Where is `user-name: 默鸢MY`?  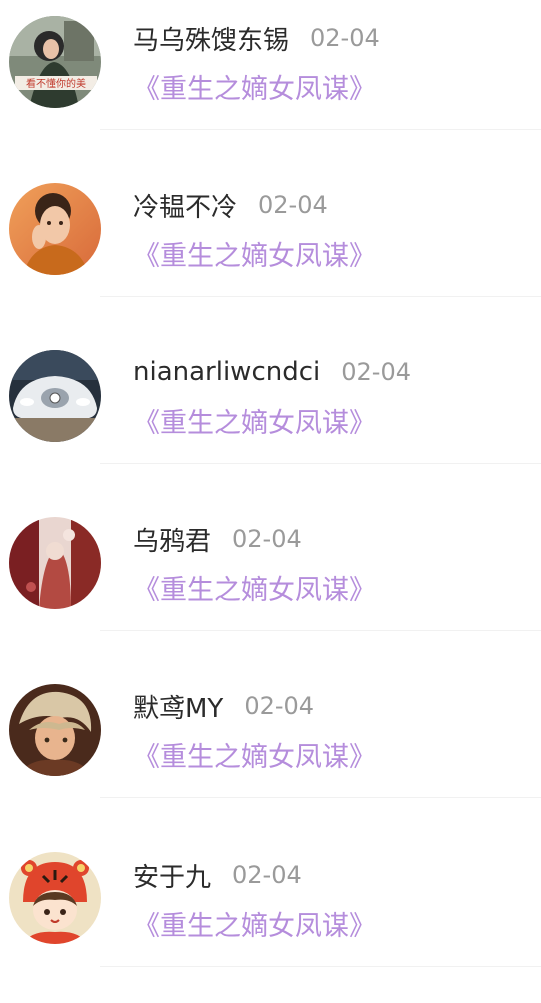 user-name: 默鸢MY is located at coordinates (178, 706).